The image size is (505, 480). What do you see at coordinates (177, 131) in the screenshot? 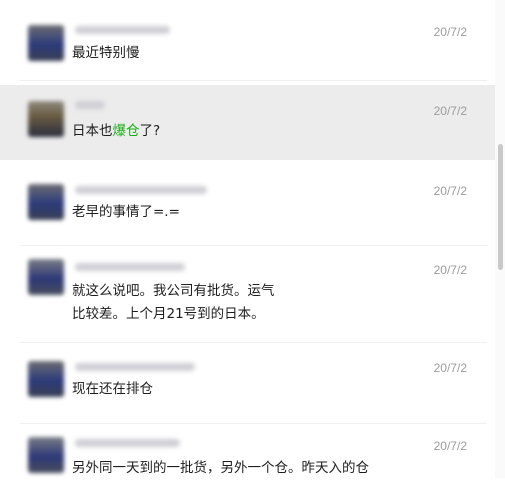
I see `message-text: 日本也爆仓了?` at bounding box center [177, 131].